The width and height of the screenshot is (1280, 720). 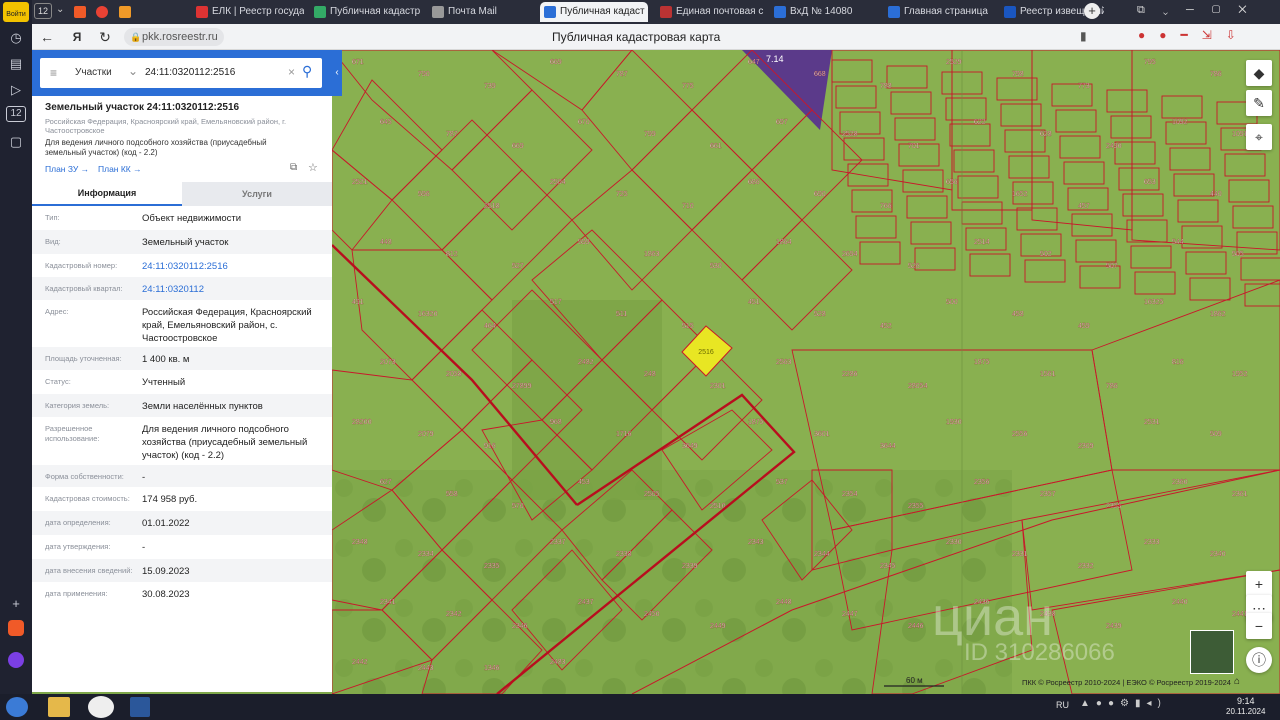 What do you see at coordinates (1039, 652) in the screenshot?
I see `watermark-id: ID 310286066` at bounding box center [1039, 652].